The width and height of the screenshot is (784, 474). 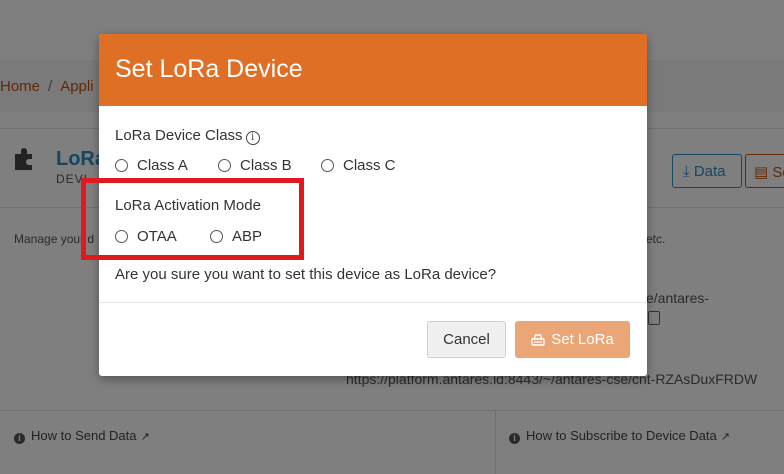 I want to click on device-class-label: LoRa Device Class, so click(x=179, y=135).